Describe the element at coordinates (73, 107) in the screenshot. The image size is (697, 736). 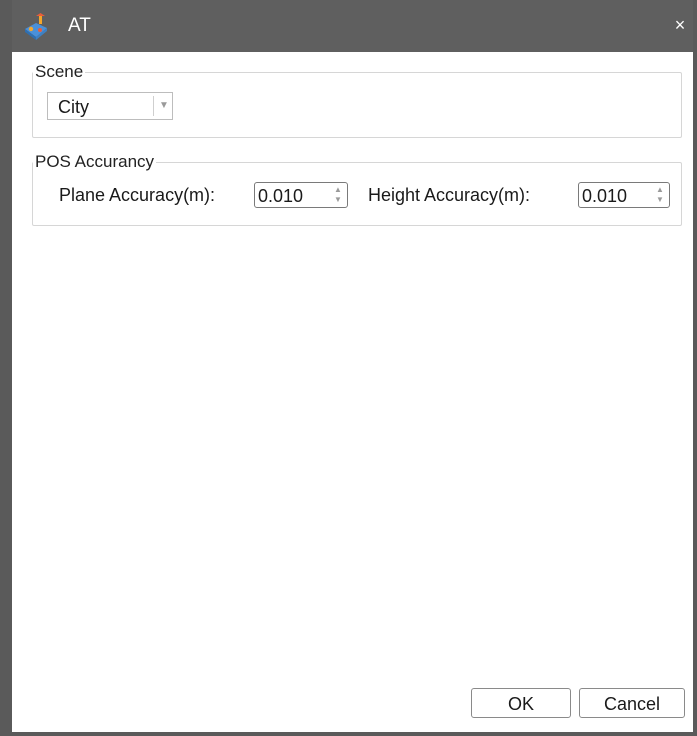
I see `scene-selected-value: City` at that location.